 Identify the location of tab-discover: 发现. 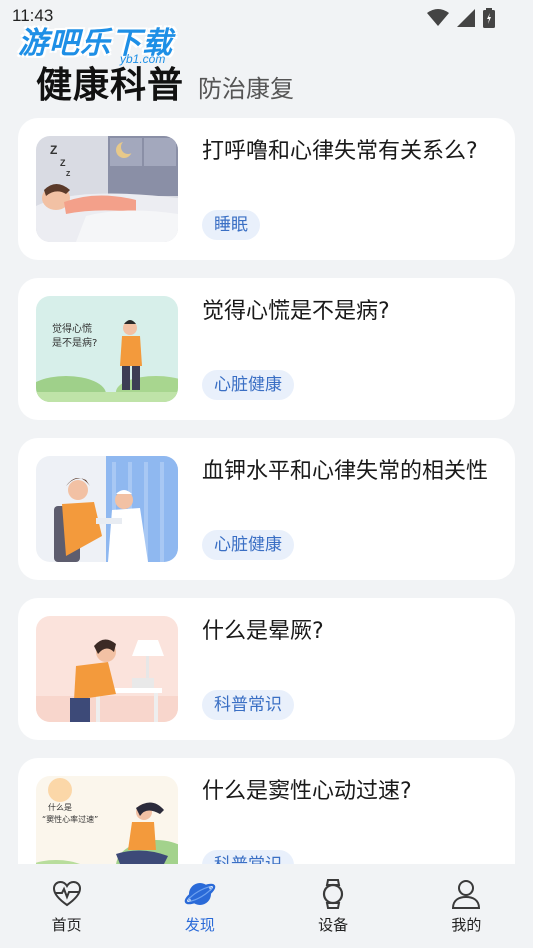
(199, 906).